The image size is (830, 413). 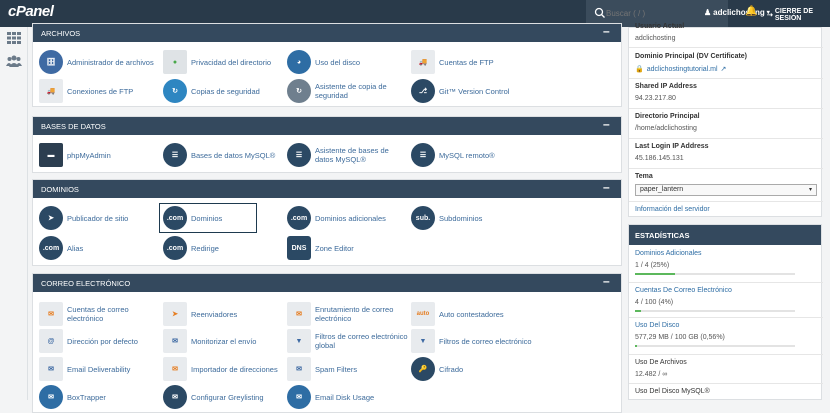 What do you see at coordinates (61, 33) in the screenshot?
I see `panel-title: ARCHIVOS` at bounding box center [61, 33].